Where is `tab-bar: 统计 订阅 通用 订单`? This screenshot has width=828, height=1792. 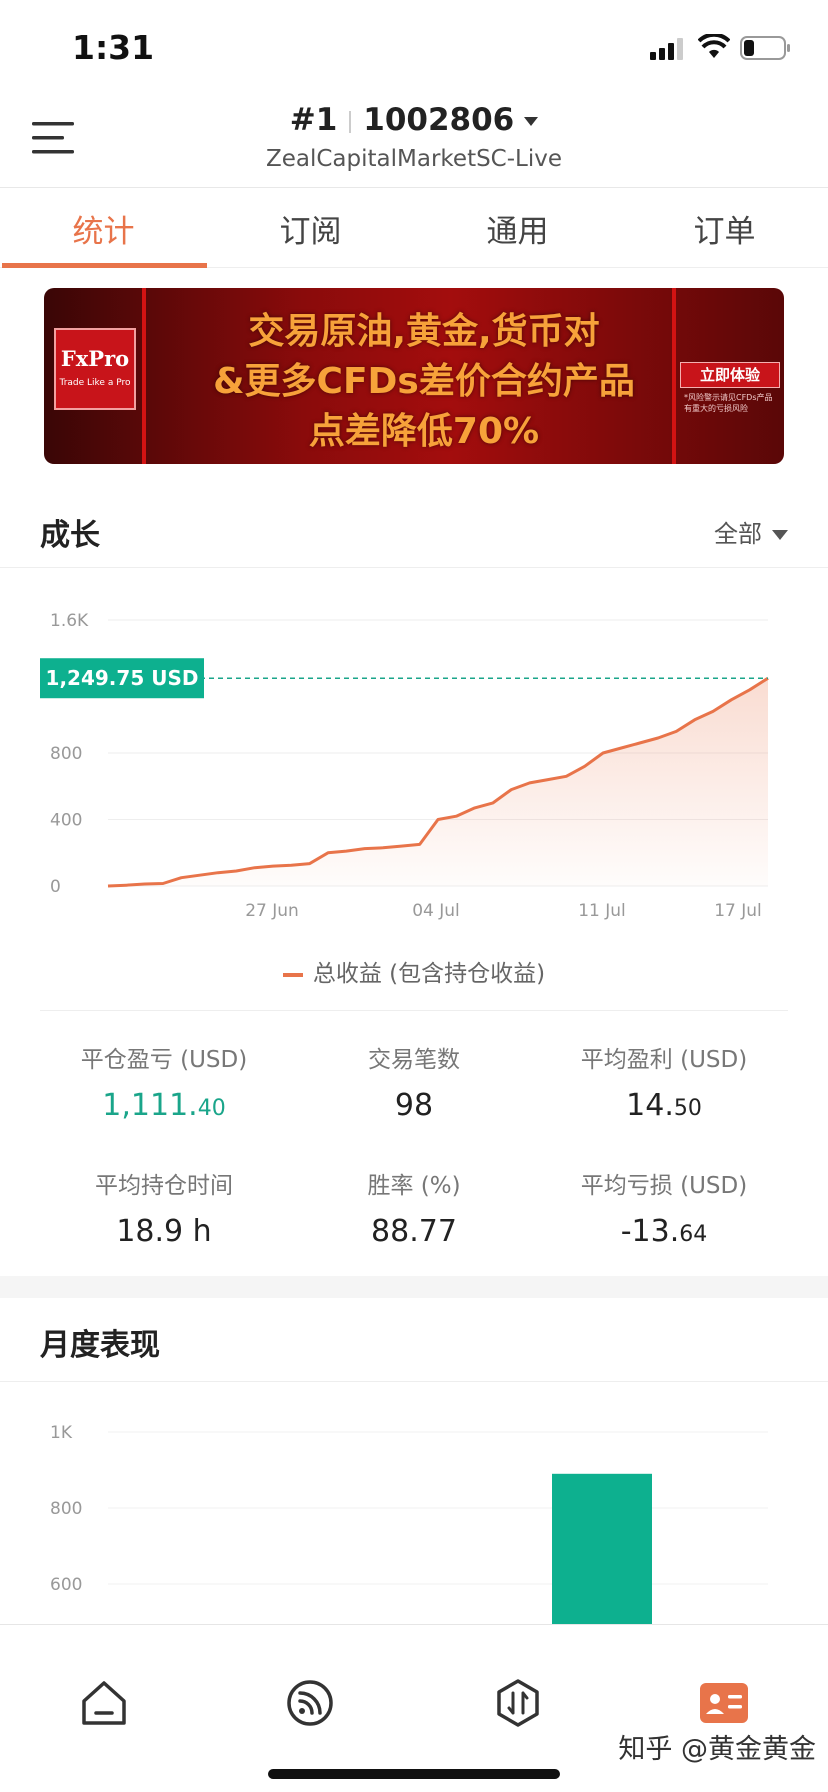
tab-bar: 统计 订阅 通用 订单 is located at coordinates (414, 228).